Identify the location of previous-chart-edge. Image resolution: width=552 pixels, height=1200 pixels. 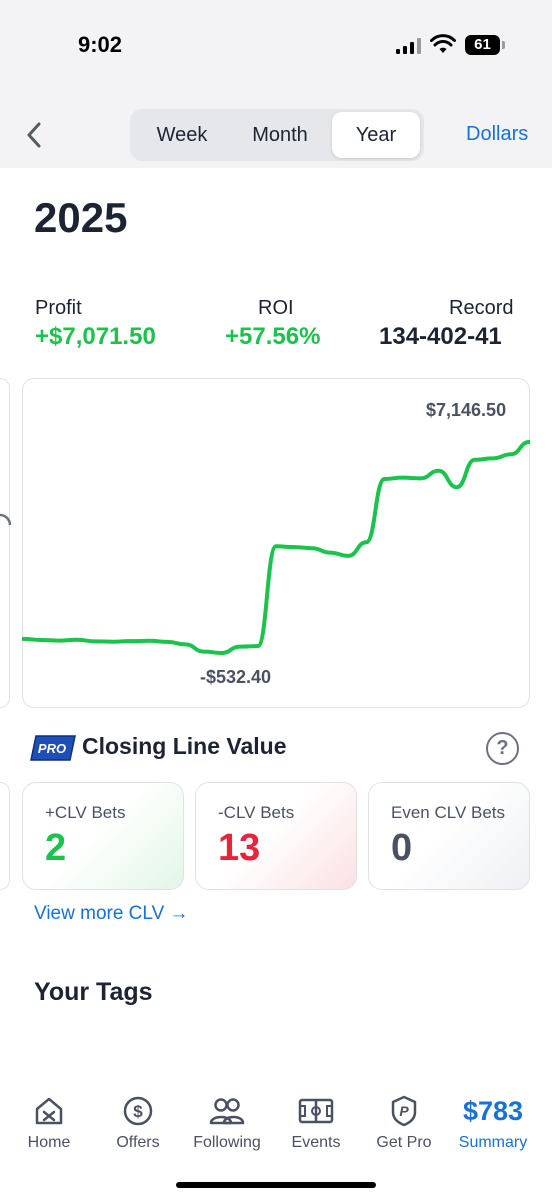
(6, 519).